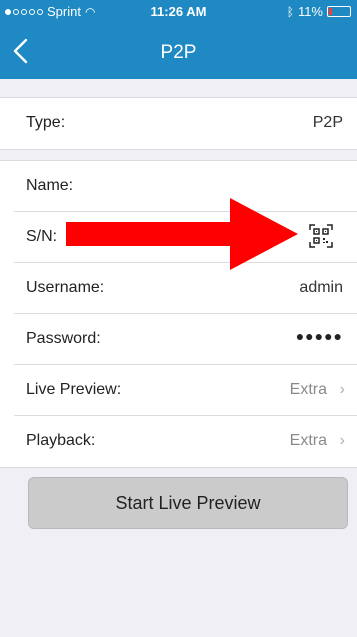 This screenshot has height=637, width=357. What do you see at coordinates (185, 339) in the screenshot?
I see `password-row: Password: ●●●●●` at bounding box center [185, 339].